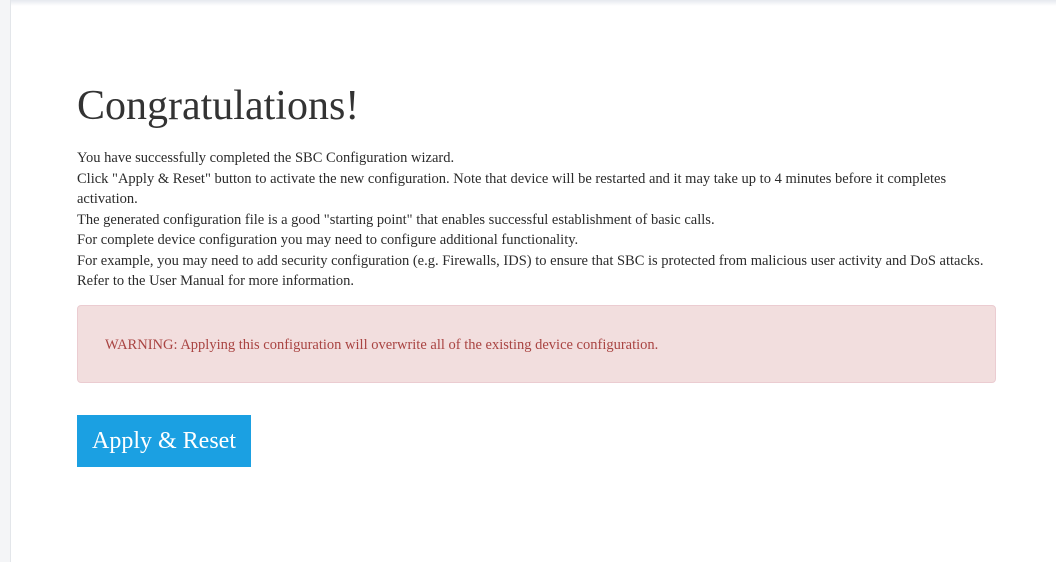 The width and height of the screenshot is (1056, 562). What do you see at coordinates (528, 3) in the screenshot?
I see `top-edge` at bounding box center [528, 3].